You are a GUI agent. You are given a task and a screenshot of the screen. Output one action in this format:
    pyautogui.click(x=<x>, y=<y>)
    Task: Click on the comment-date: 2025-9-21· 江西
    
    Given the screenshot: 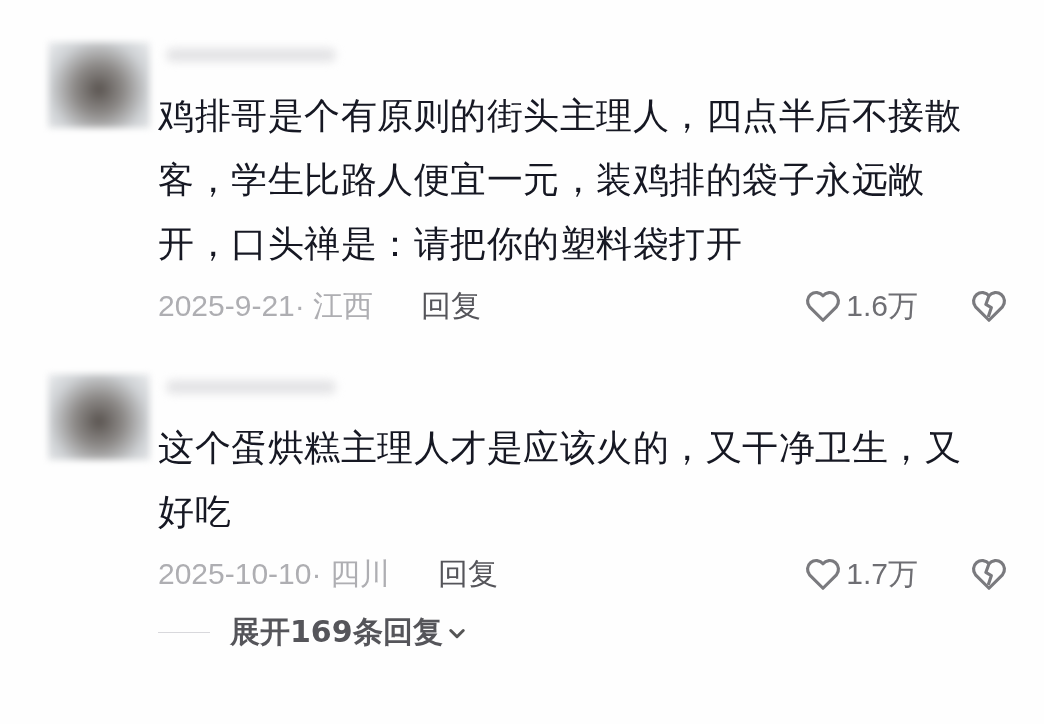 What is the action you would take?
    pyautogui.click(x=266, y=305)
    